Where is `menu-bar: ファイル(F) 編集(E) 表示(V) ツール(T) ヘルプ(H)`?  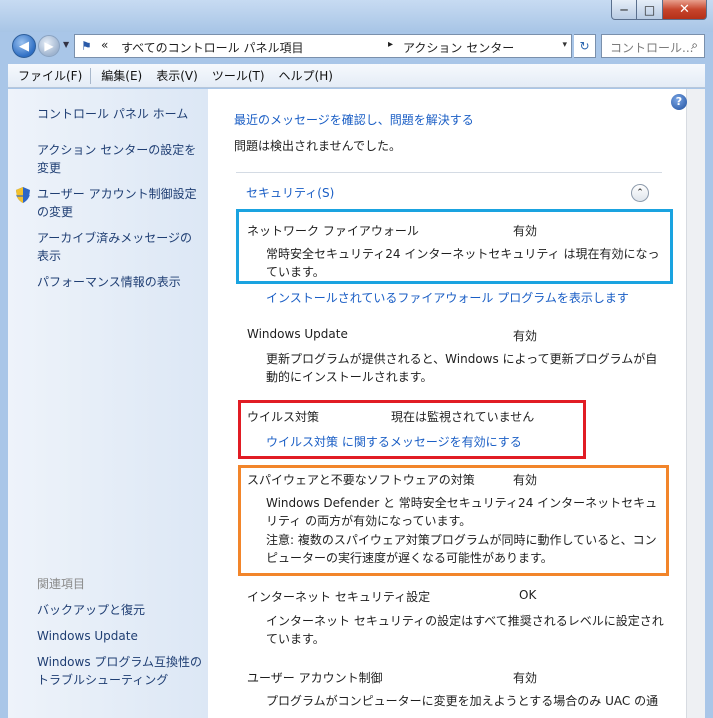
menu-bar: ファイル(F) 編集(E) 表示(V) ツール(T) ヘルプ(H) is located at coordinates (356, 76).